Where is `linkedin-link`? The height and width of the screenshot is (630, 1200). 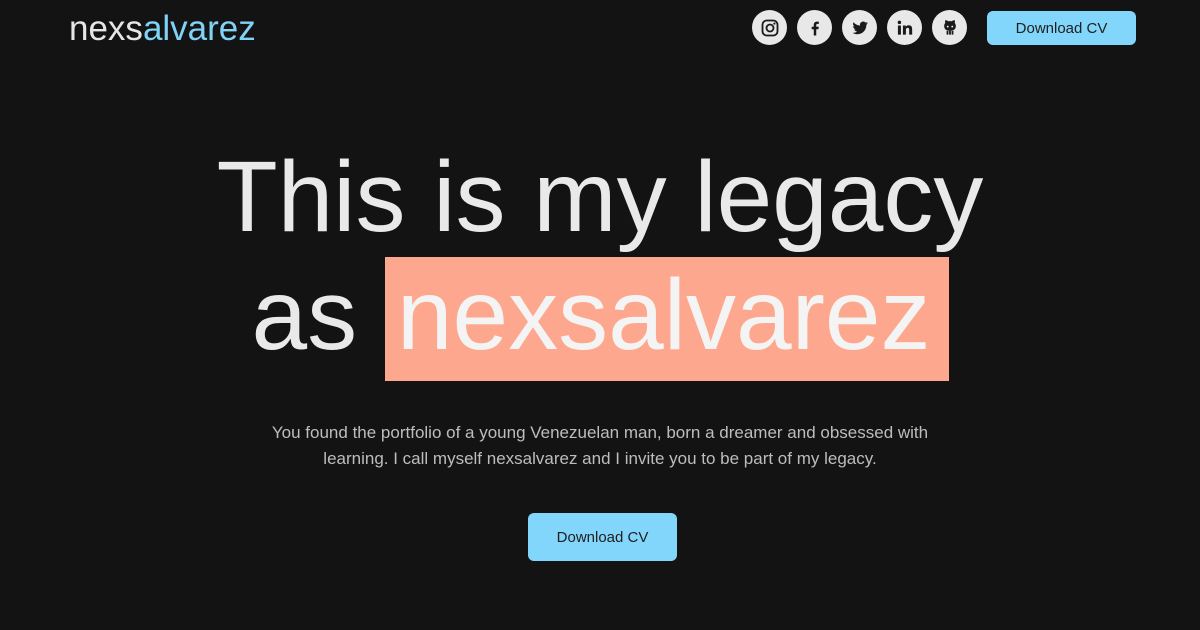 linkedin-link is located at coordinates (904, 27).